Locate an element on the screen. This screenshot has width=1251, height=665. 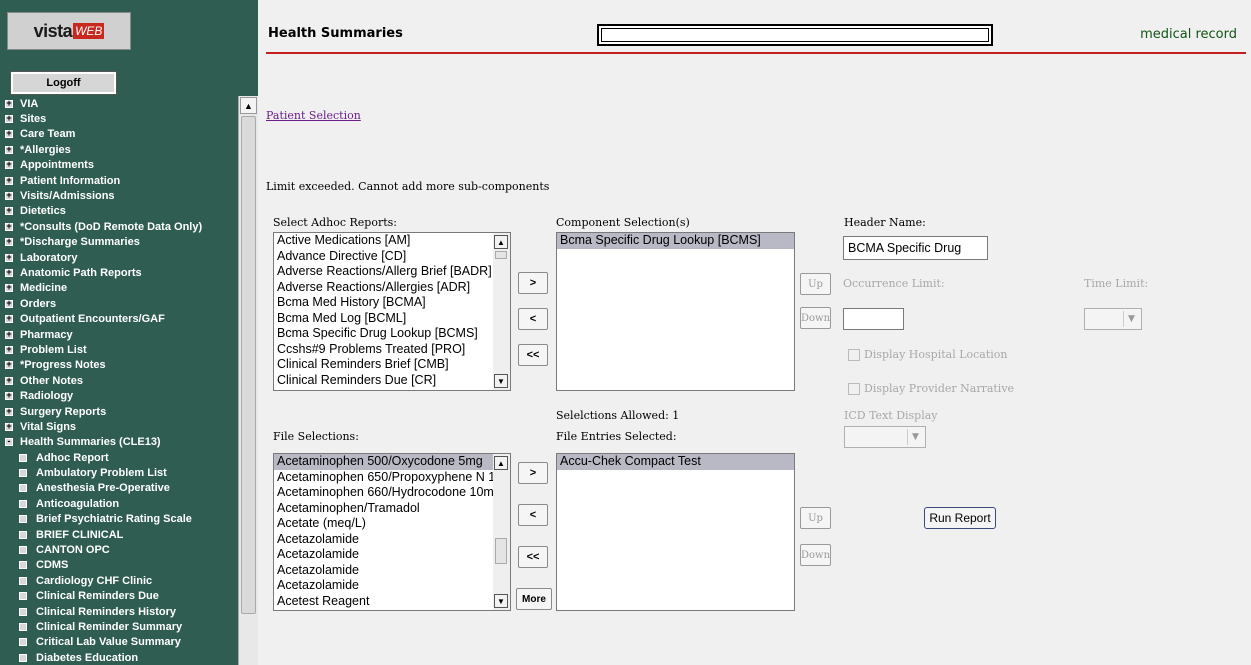
list-option: Advance Directive [CD] is located at coordinates (392, 257).